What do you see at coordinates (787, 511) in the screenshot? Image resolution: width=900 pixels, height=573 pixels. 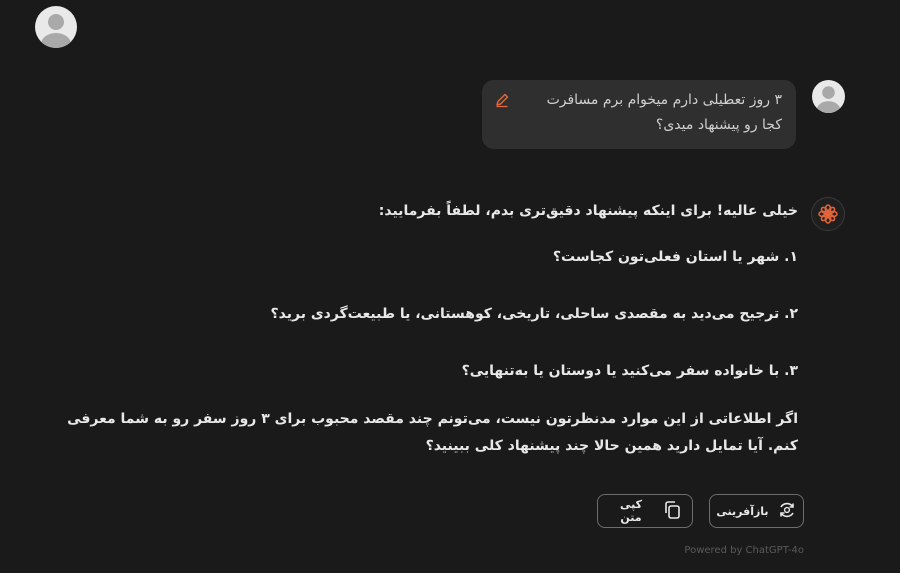 I see `regenerate-icon` at bounding box center [787, 511].